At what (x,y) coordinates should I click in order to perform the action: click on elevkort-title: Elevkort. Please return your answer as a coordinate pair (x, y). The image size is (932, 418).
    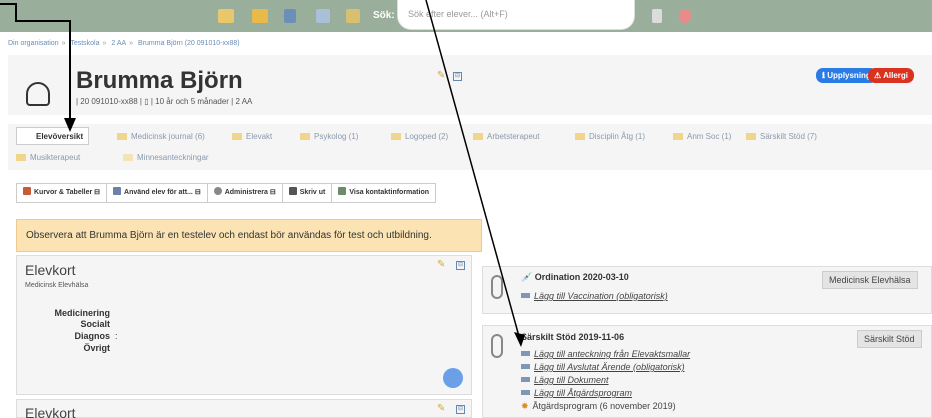
    Looking at the image, I should click on (50, 270).